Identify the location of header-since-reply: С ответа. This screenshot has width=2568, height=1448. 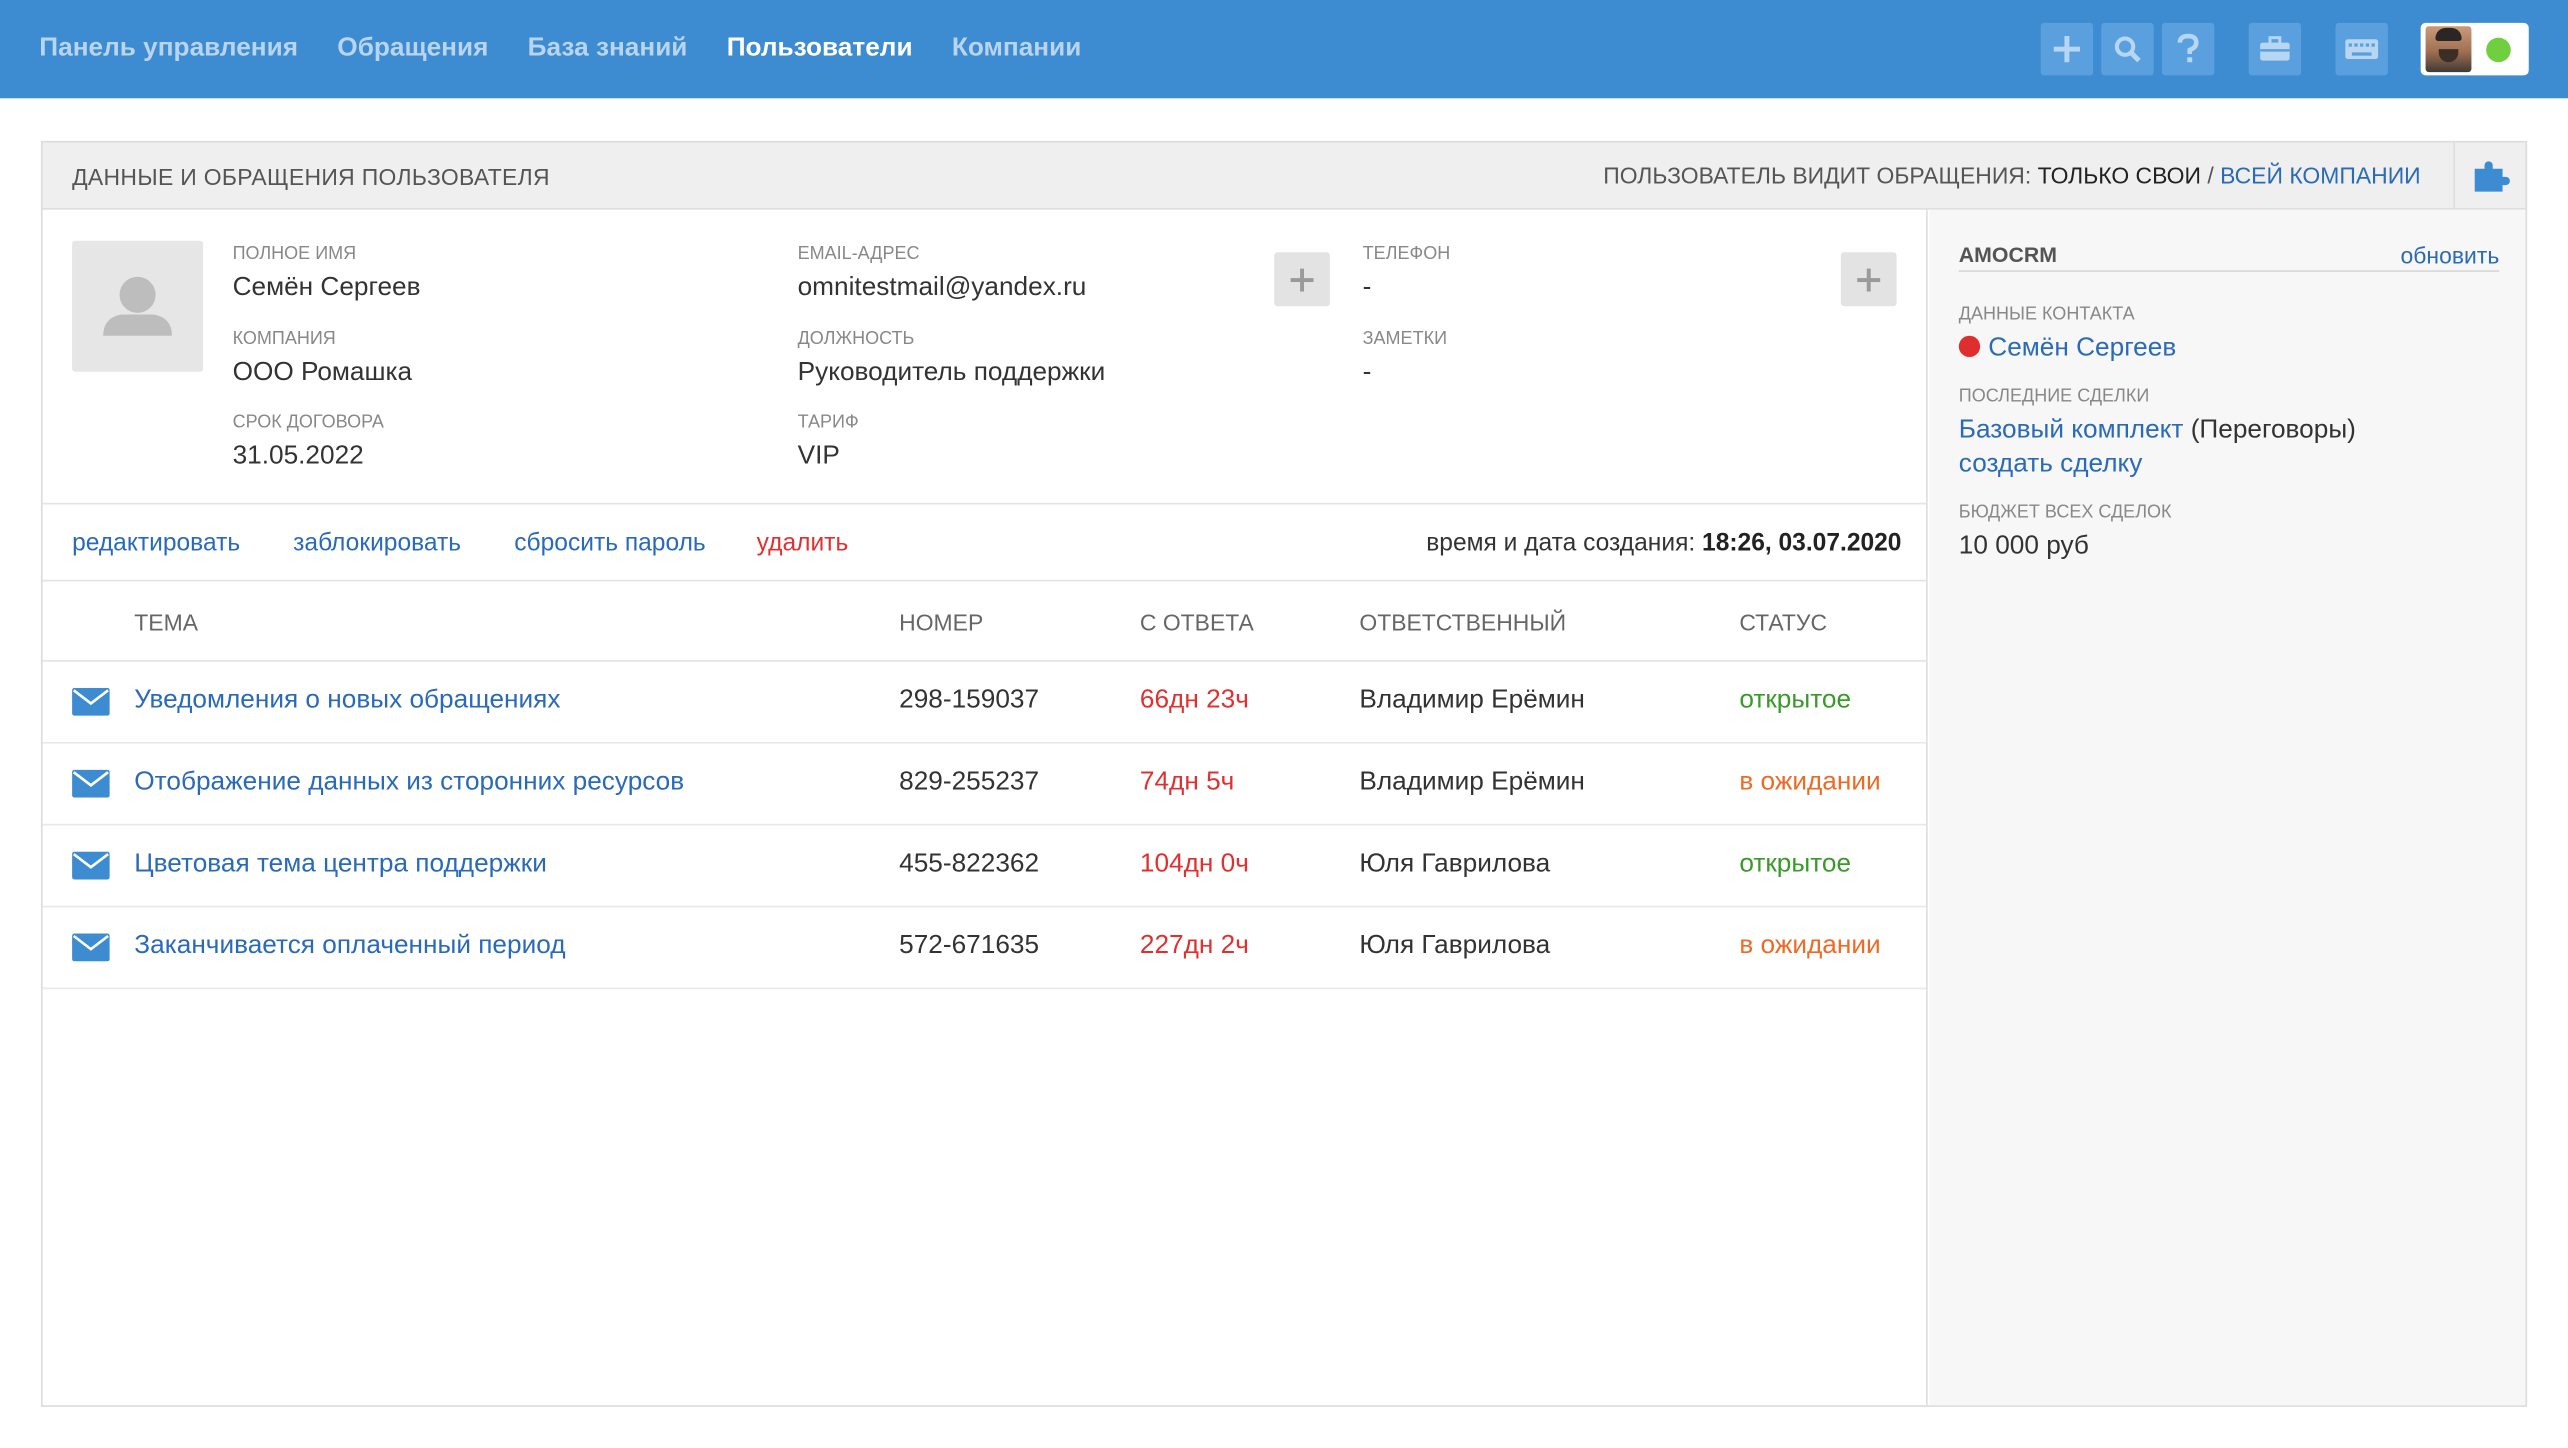
(1197, 622).